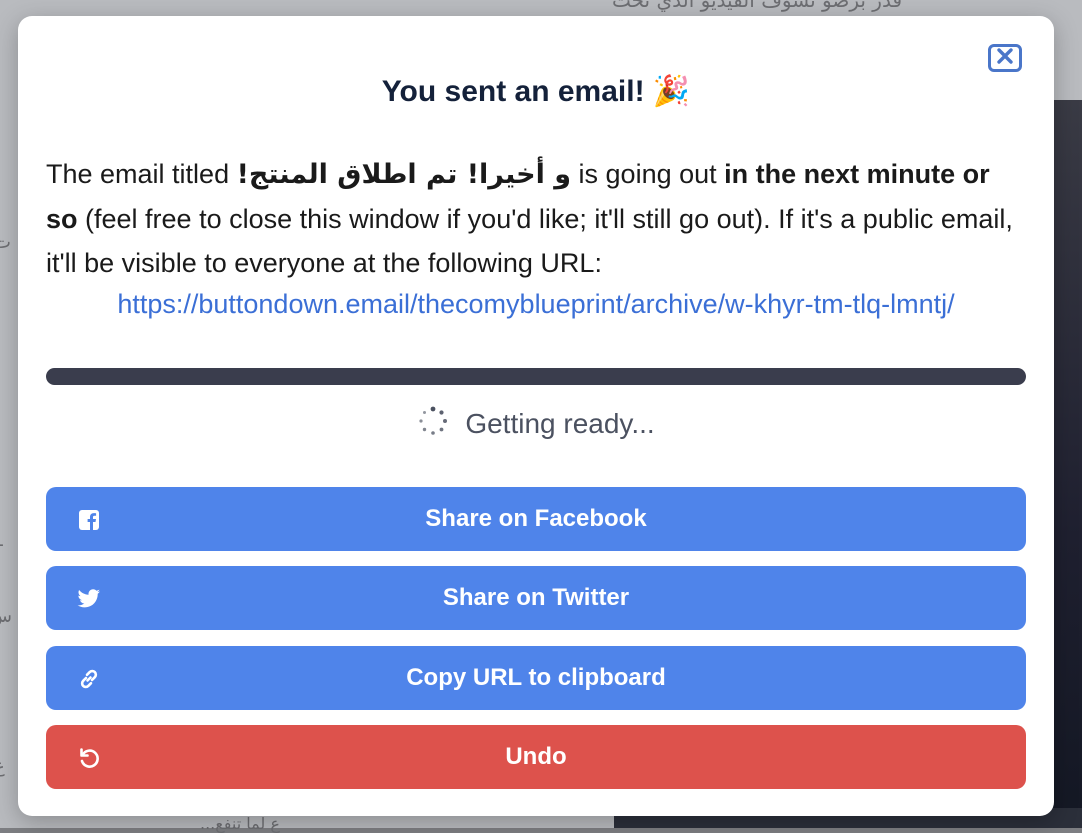 This screenshot has width=1082, height=833. I want to click on progress-bar, so click(536, 376).